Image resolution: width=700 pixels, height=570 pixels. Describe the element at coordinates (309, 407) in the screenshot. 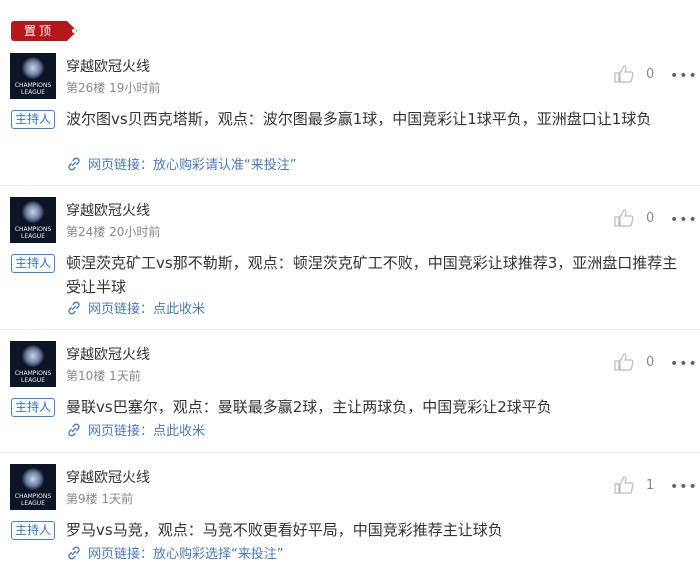

I see `post-content: 曼联vs巴塞尔，观点：曼联最多赢2球，主让两球负，中国竞彩让2球平负` at that location.